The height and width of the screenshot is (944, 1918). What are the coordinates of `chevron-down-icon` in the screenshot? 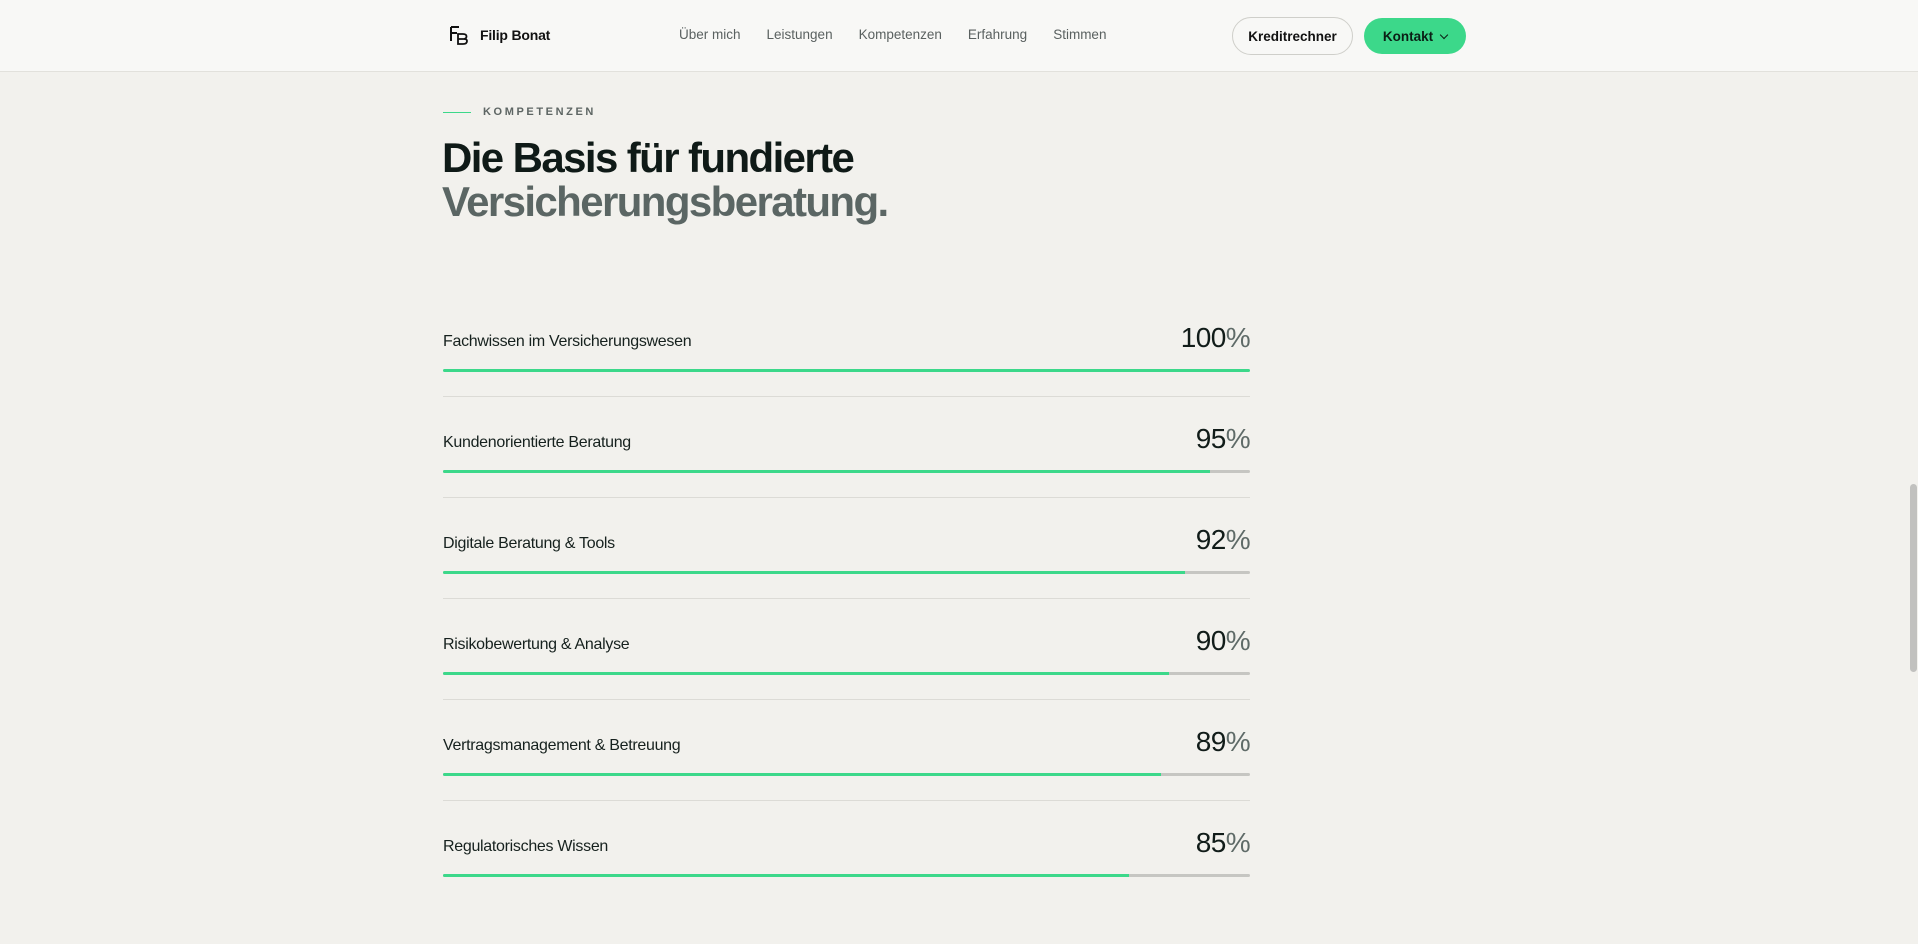 It's located at (1444, 34).